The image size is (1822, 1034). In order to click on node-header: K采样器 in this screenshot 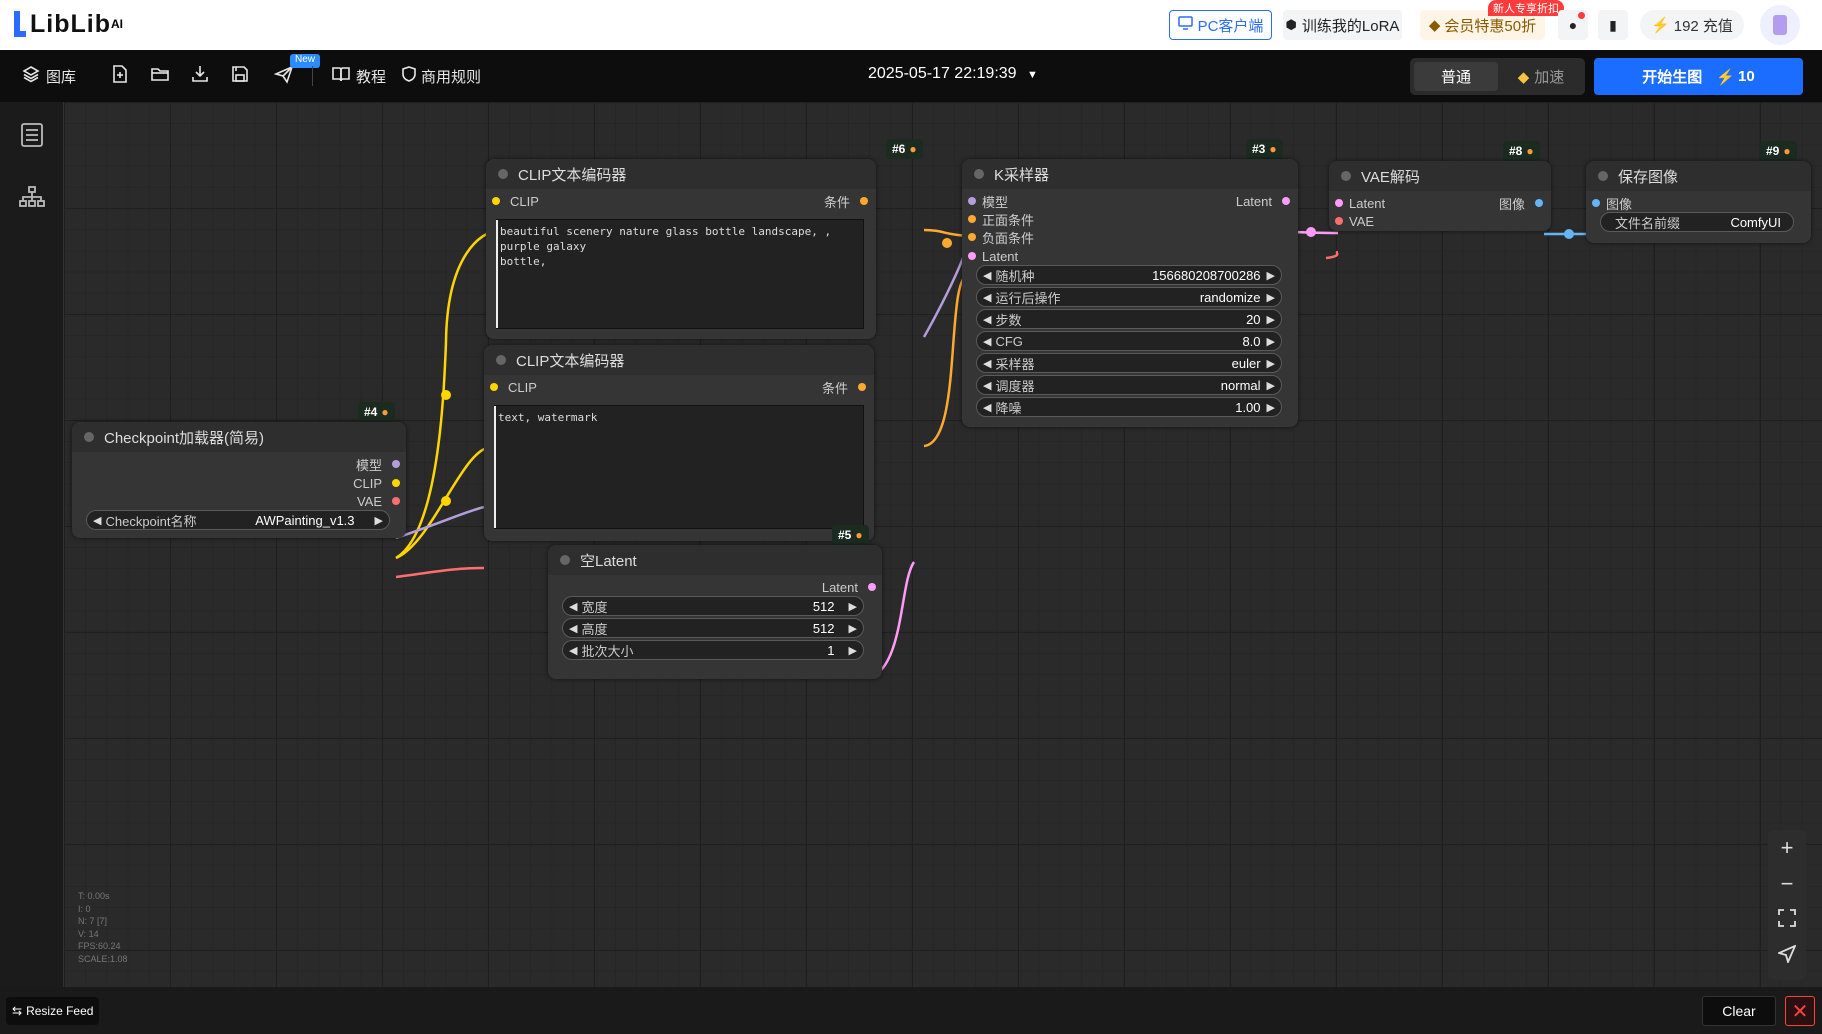, I will do `click(1130, 174)`.